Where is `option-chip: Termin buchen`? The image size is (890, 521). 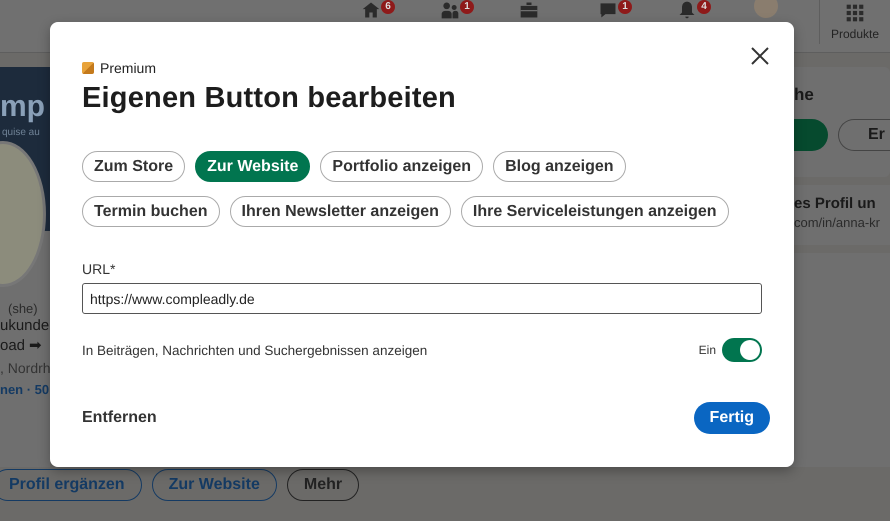
option-chip: Termin buchen is located at coordinates (151, 211).